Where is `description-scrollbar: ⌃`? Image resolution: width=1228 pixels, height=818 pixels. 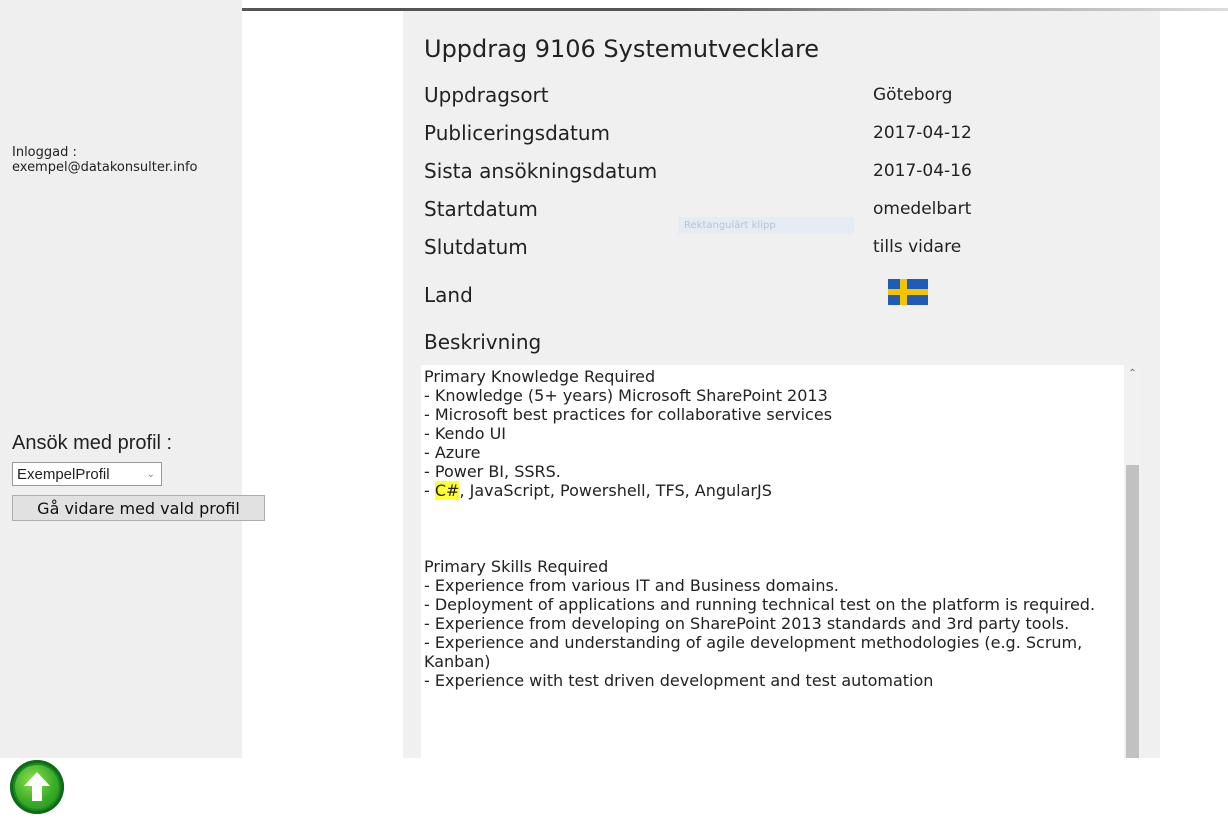 description-scrollbar: ⌃ is located at coordinates (1132, 561).